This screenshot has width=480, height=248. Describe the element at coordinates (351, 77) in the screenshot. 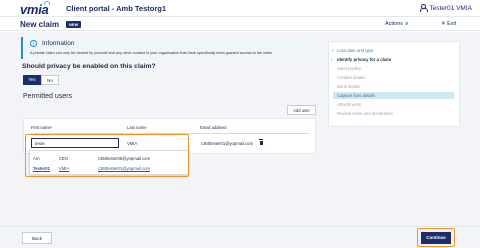

I see `step-item: Contact details` at that location.